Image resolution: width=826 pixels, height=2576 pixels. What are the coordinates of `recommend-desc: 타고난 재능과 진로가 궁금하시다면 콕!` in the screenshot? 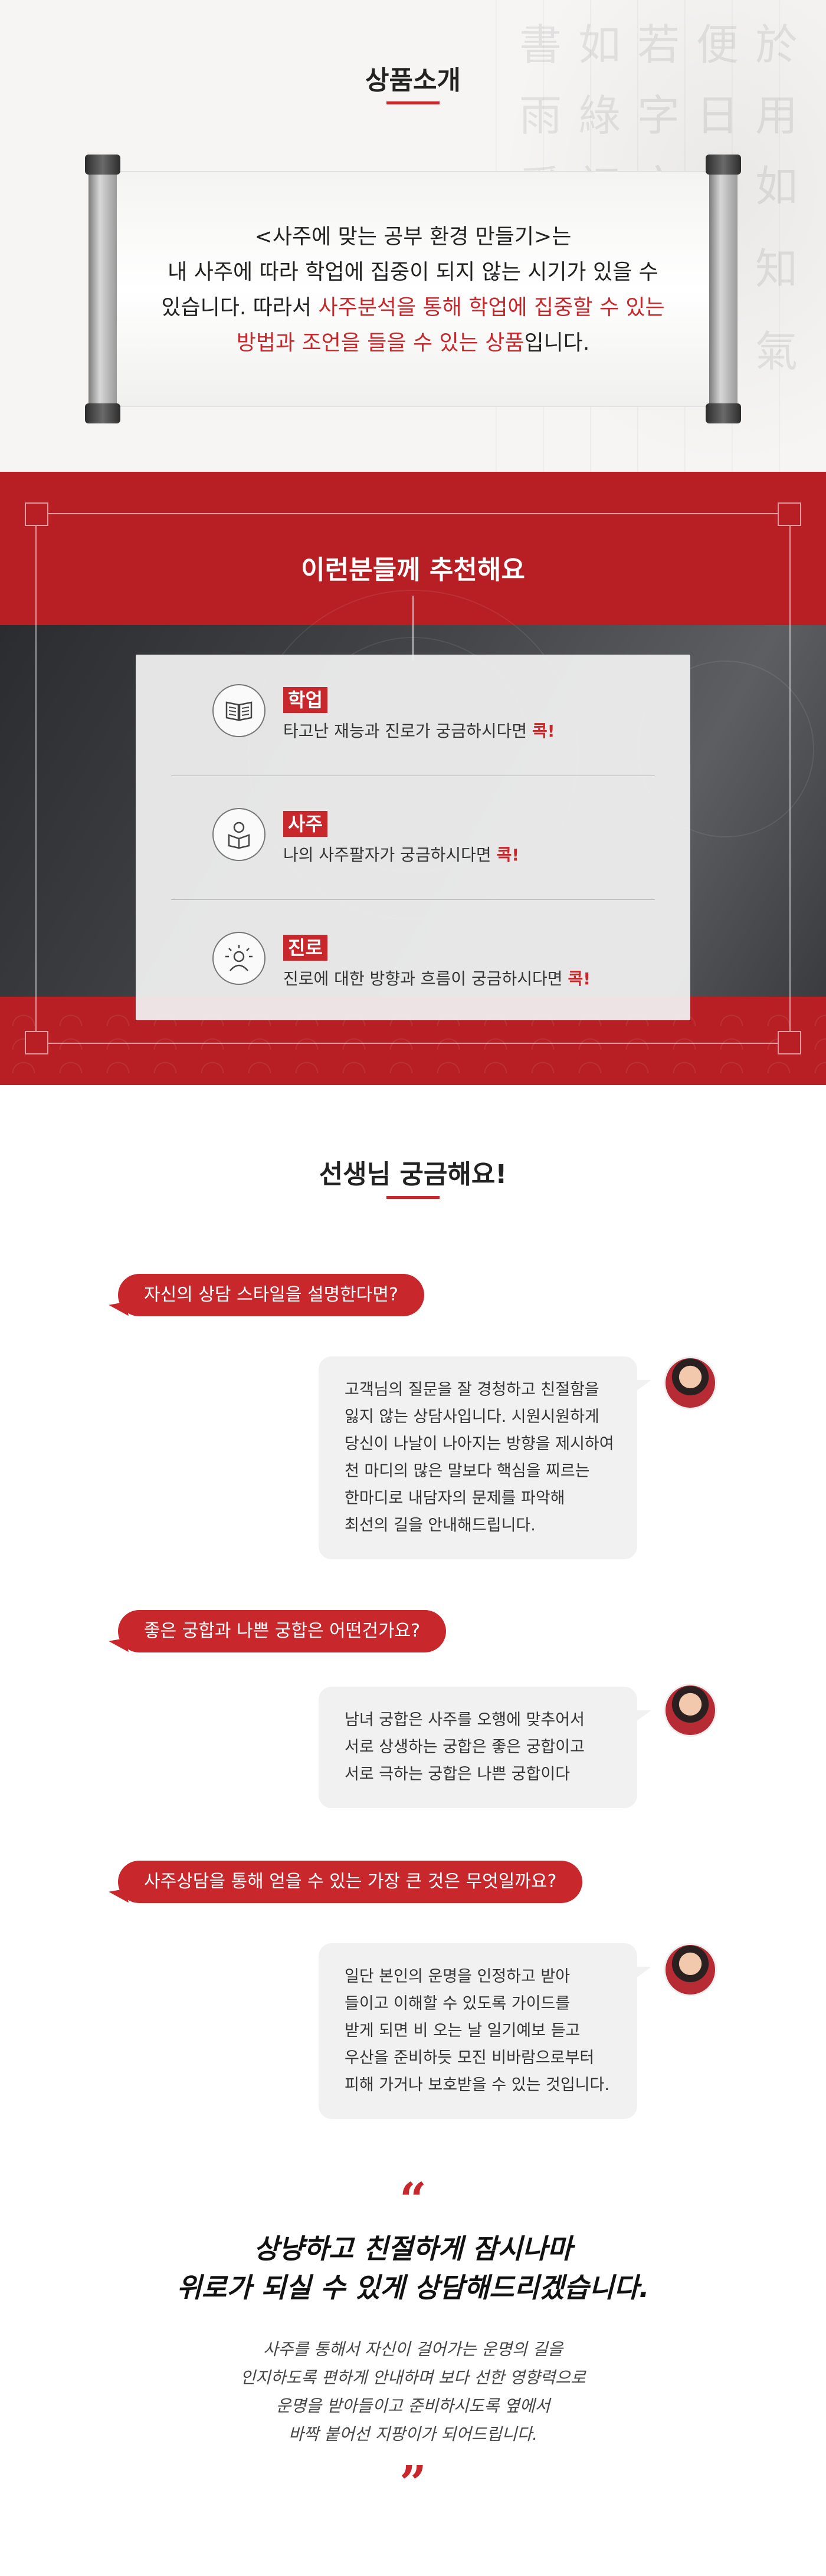 It's located at (419, 730).